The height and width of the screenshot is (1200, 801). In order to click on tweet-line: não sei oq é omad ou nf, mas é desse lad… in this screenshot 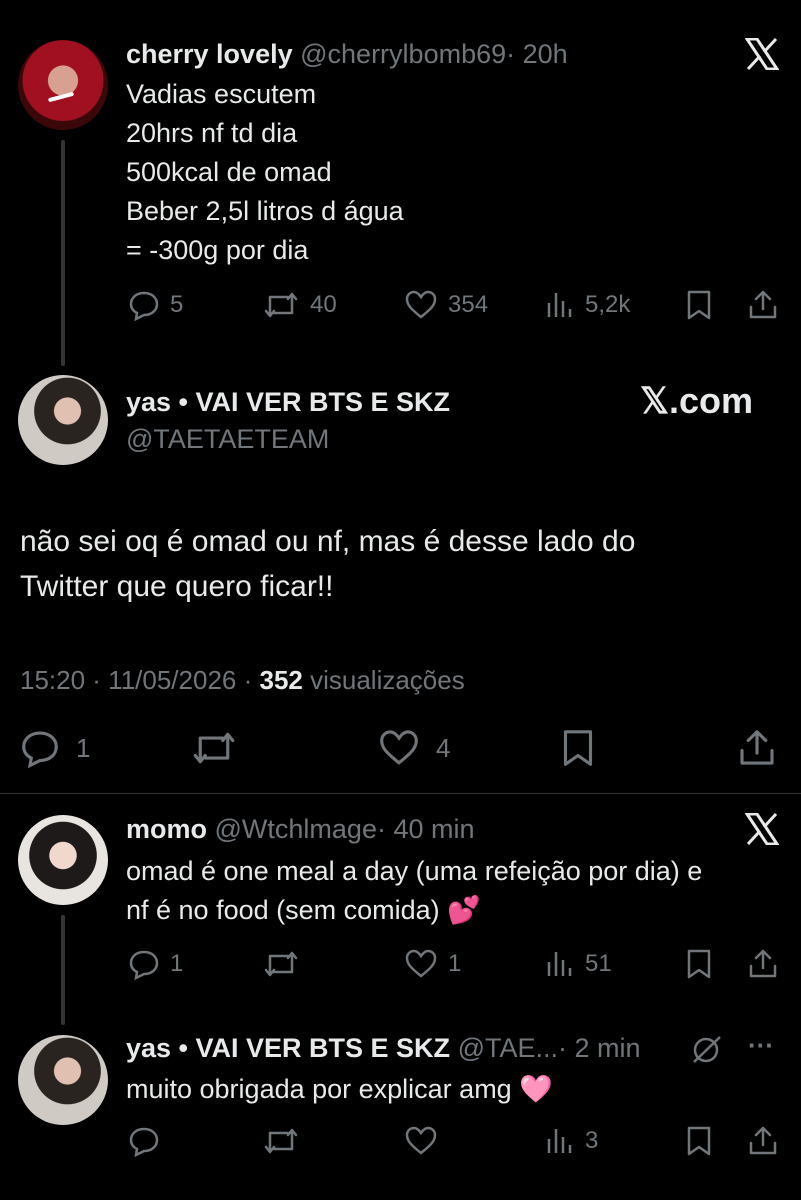, I will do `click(328, 541)`.